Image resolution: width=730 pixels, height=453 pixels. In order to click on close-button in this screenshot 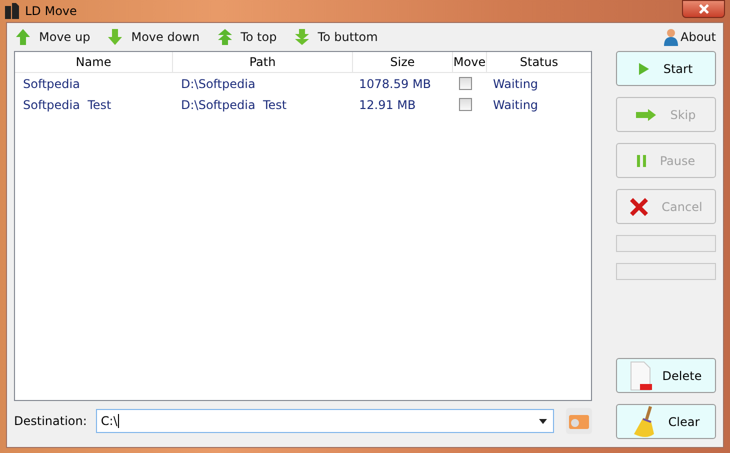, I will do `click(703, 9)`.